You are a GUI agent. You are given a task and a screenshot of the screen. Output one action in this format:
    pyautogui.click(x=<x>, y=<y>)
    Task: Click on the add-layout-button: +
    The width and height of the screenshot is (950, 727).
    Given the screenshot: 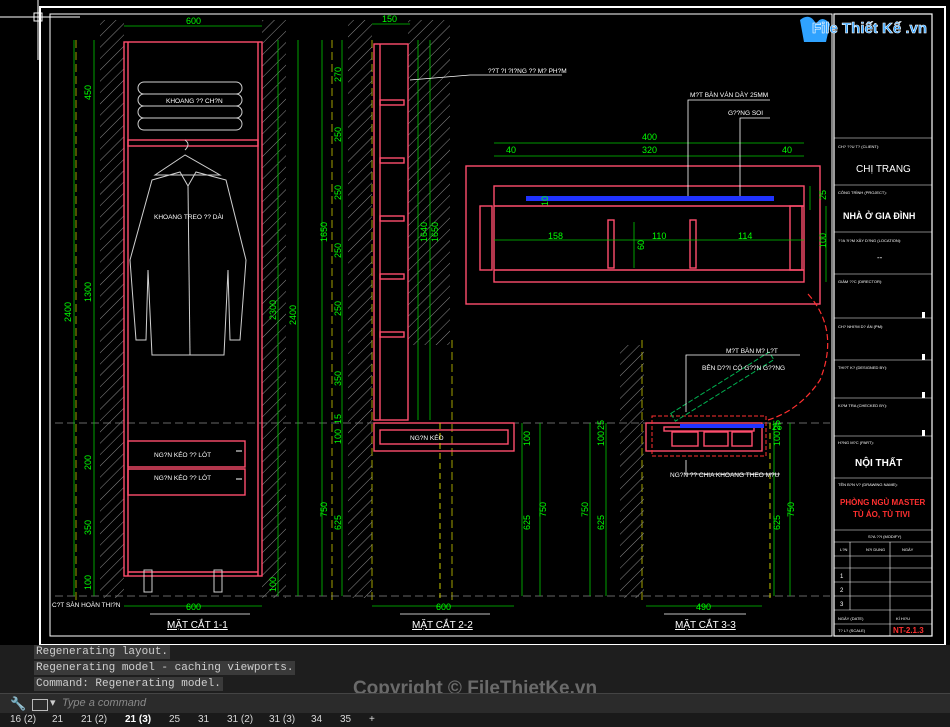 What is the action you would take?
    pyautogui.click(x=372, y=720)
    